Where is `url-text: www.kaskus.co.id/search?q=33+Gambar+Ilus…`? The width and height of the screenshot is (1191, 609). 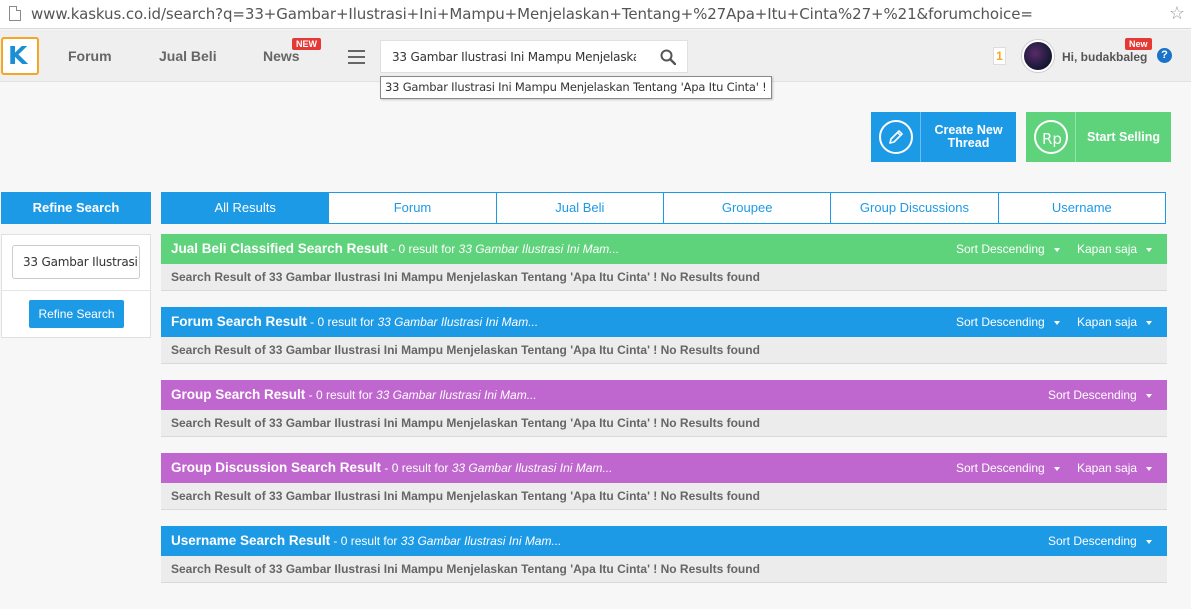 url-text: www.kaskus.co.id/search?q=33+Gambar+Ilus… is located at coordinates (532, 14).